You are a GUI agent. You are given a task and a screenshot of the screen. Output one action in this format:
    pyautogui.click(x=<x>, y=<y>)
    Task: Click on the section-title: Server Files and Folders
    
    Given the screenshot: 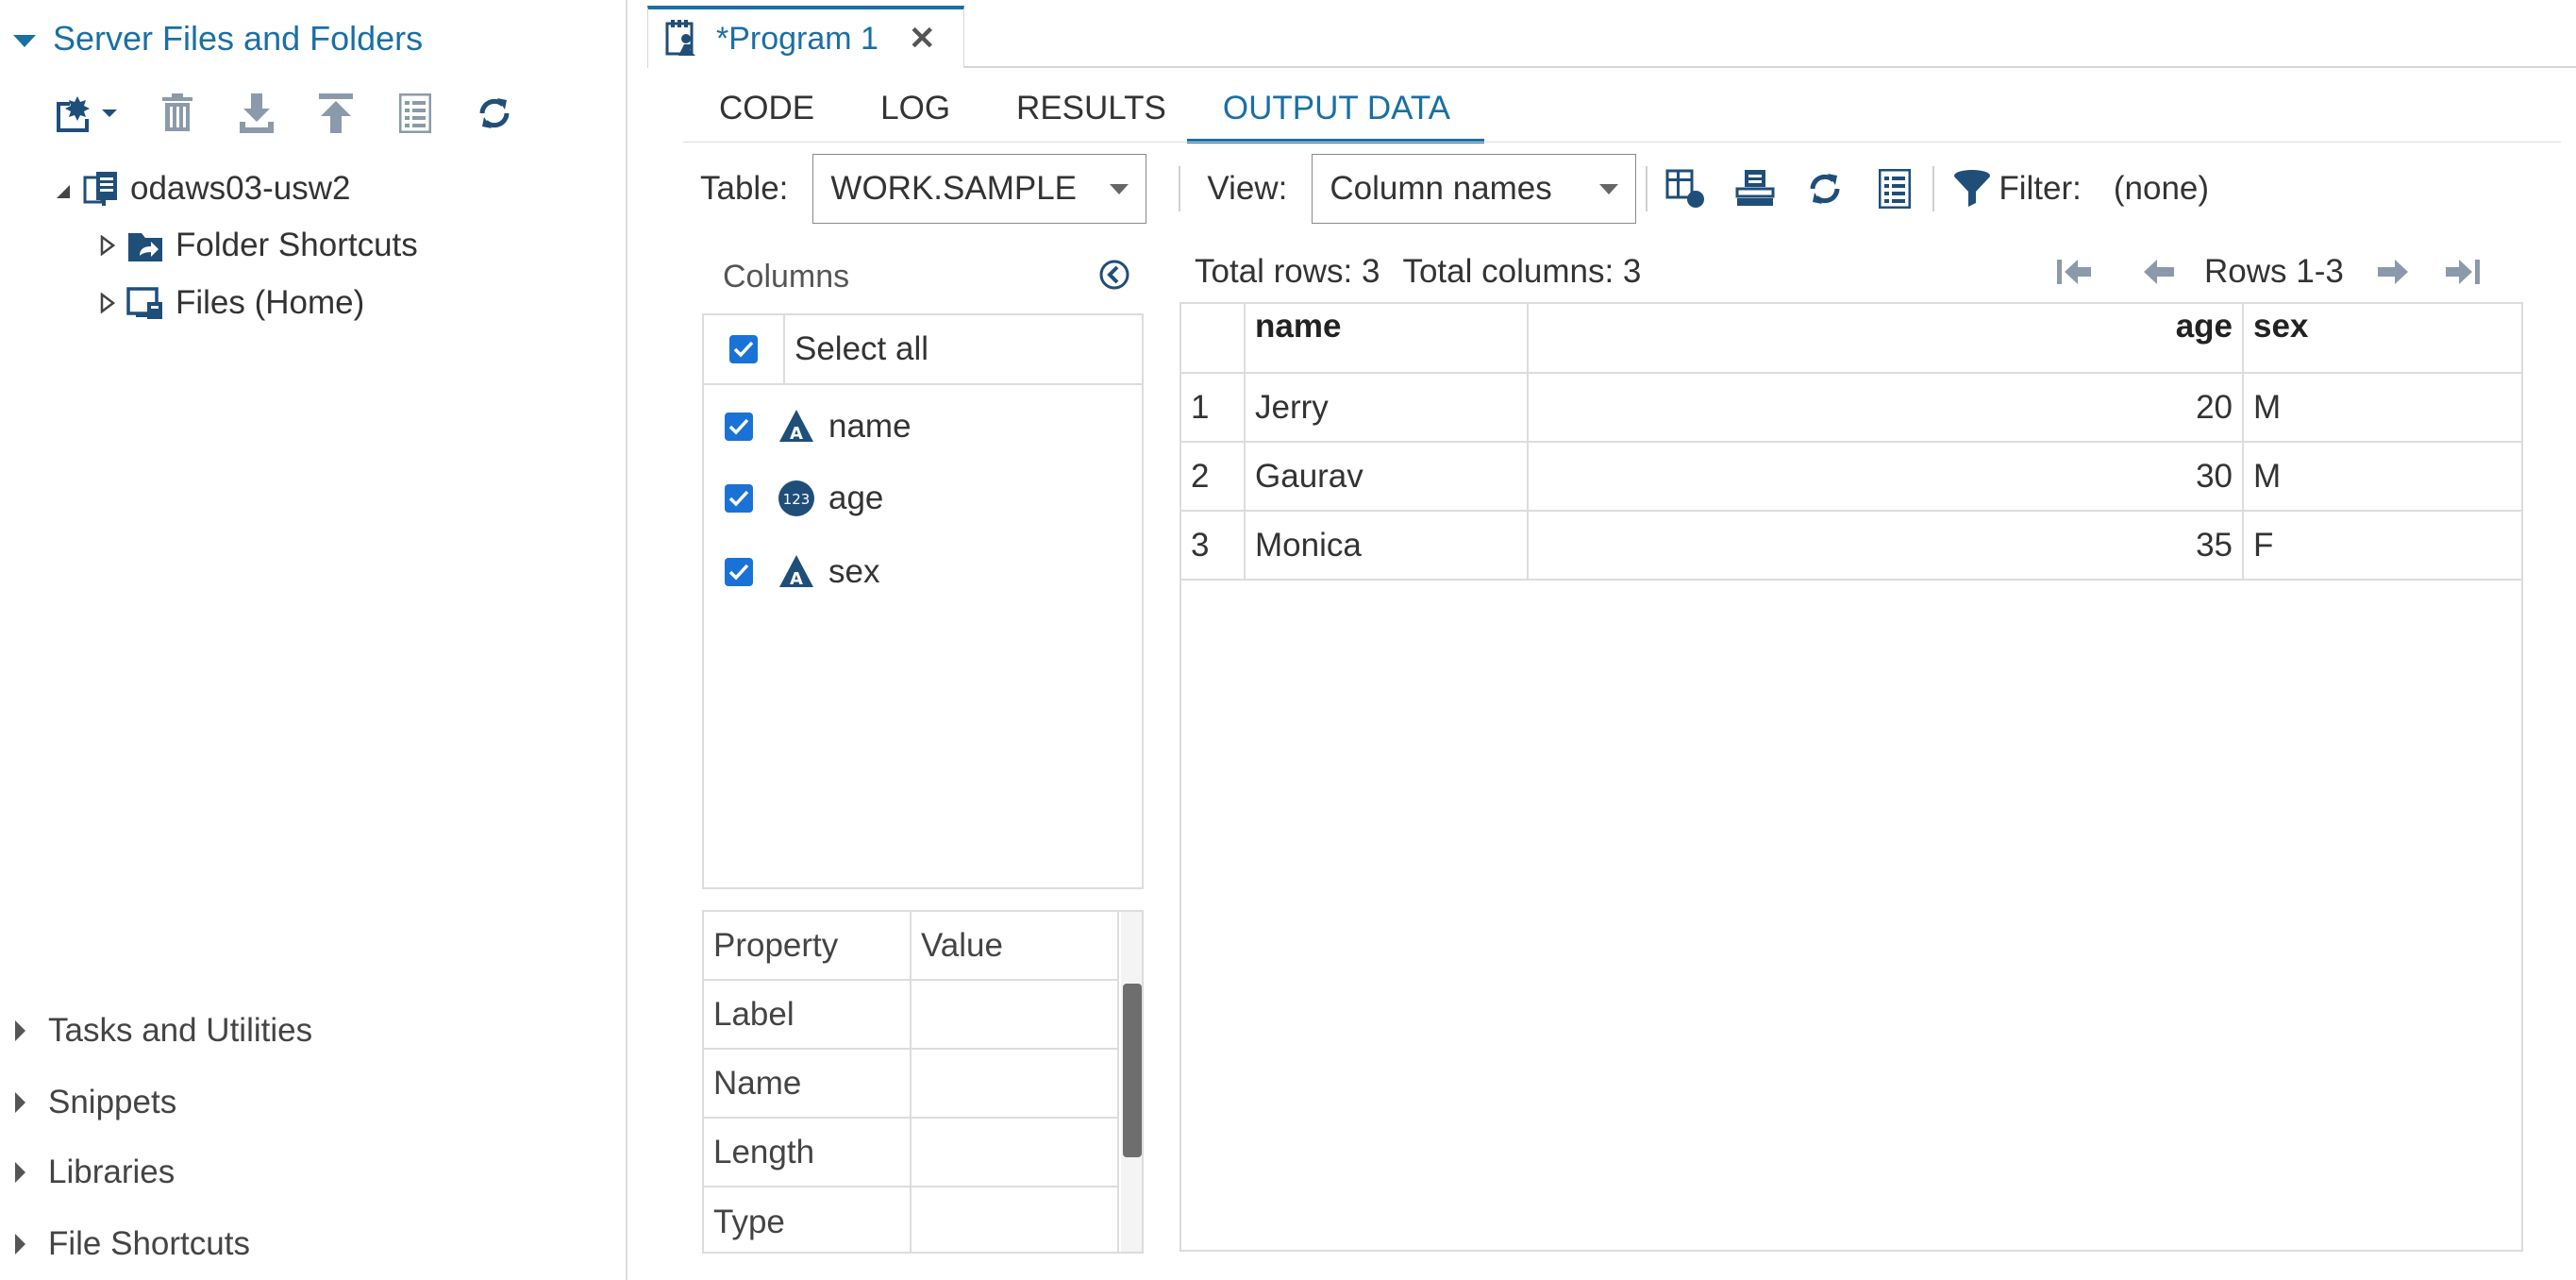 What is the action you would take?
    pyautogui.click(x=238, y=38)
    